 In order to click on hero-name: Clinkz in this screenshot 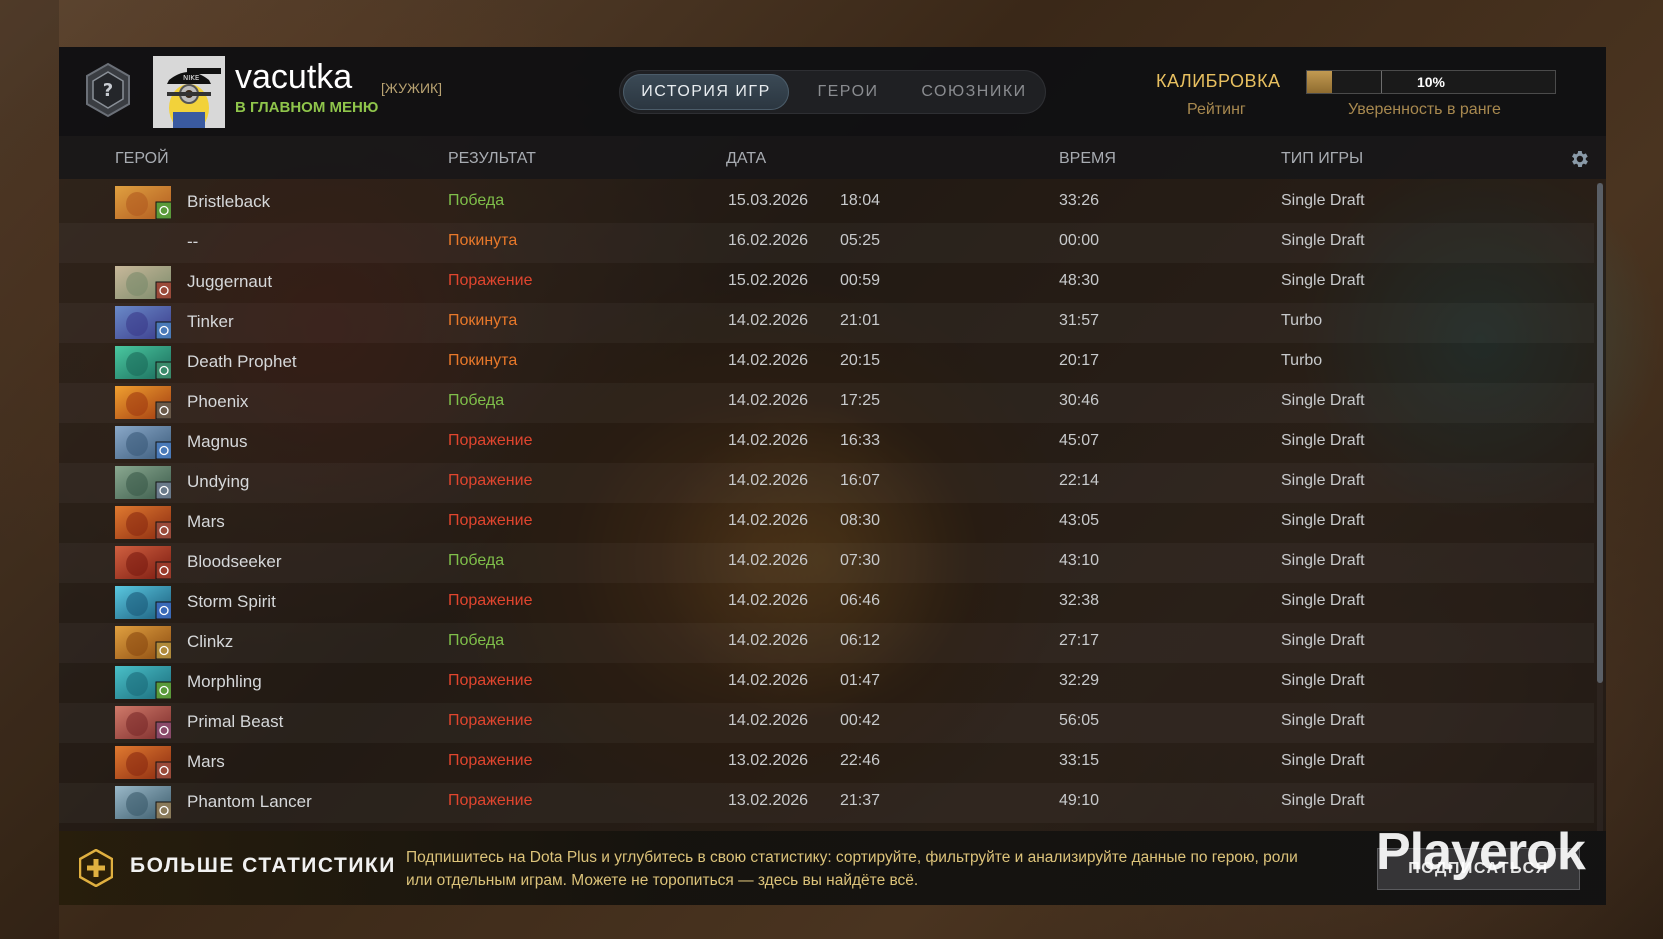, I will do `click(210, 641)`.